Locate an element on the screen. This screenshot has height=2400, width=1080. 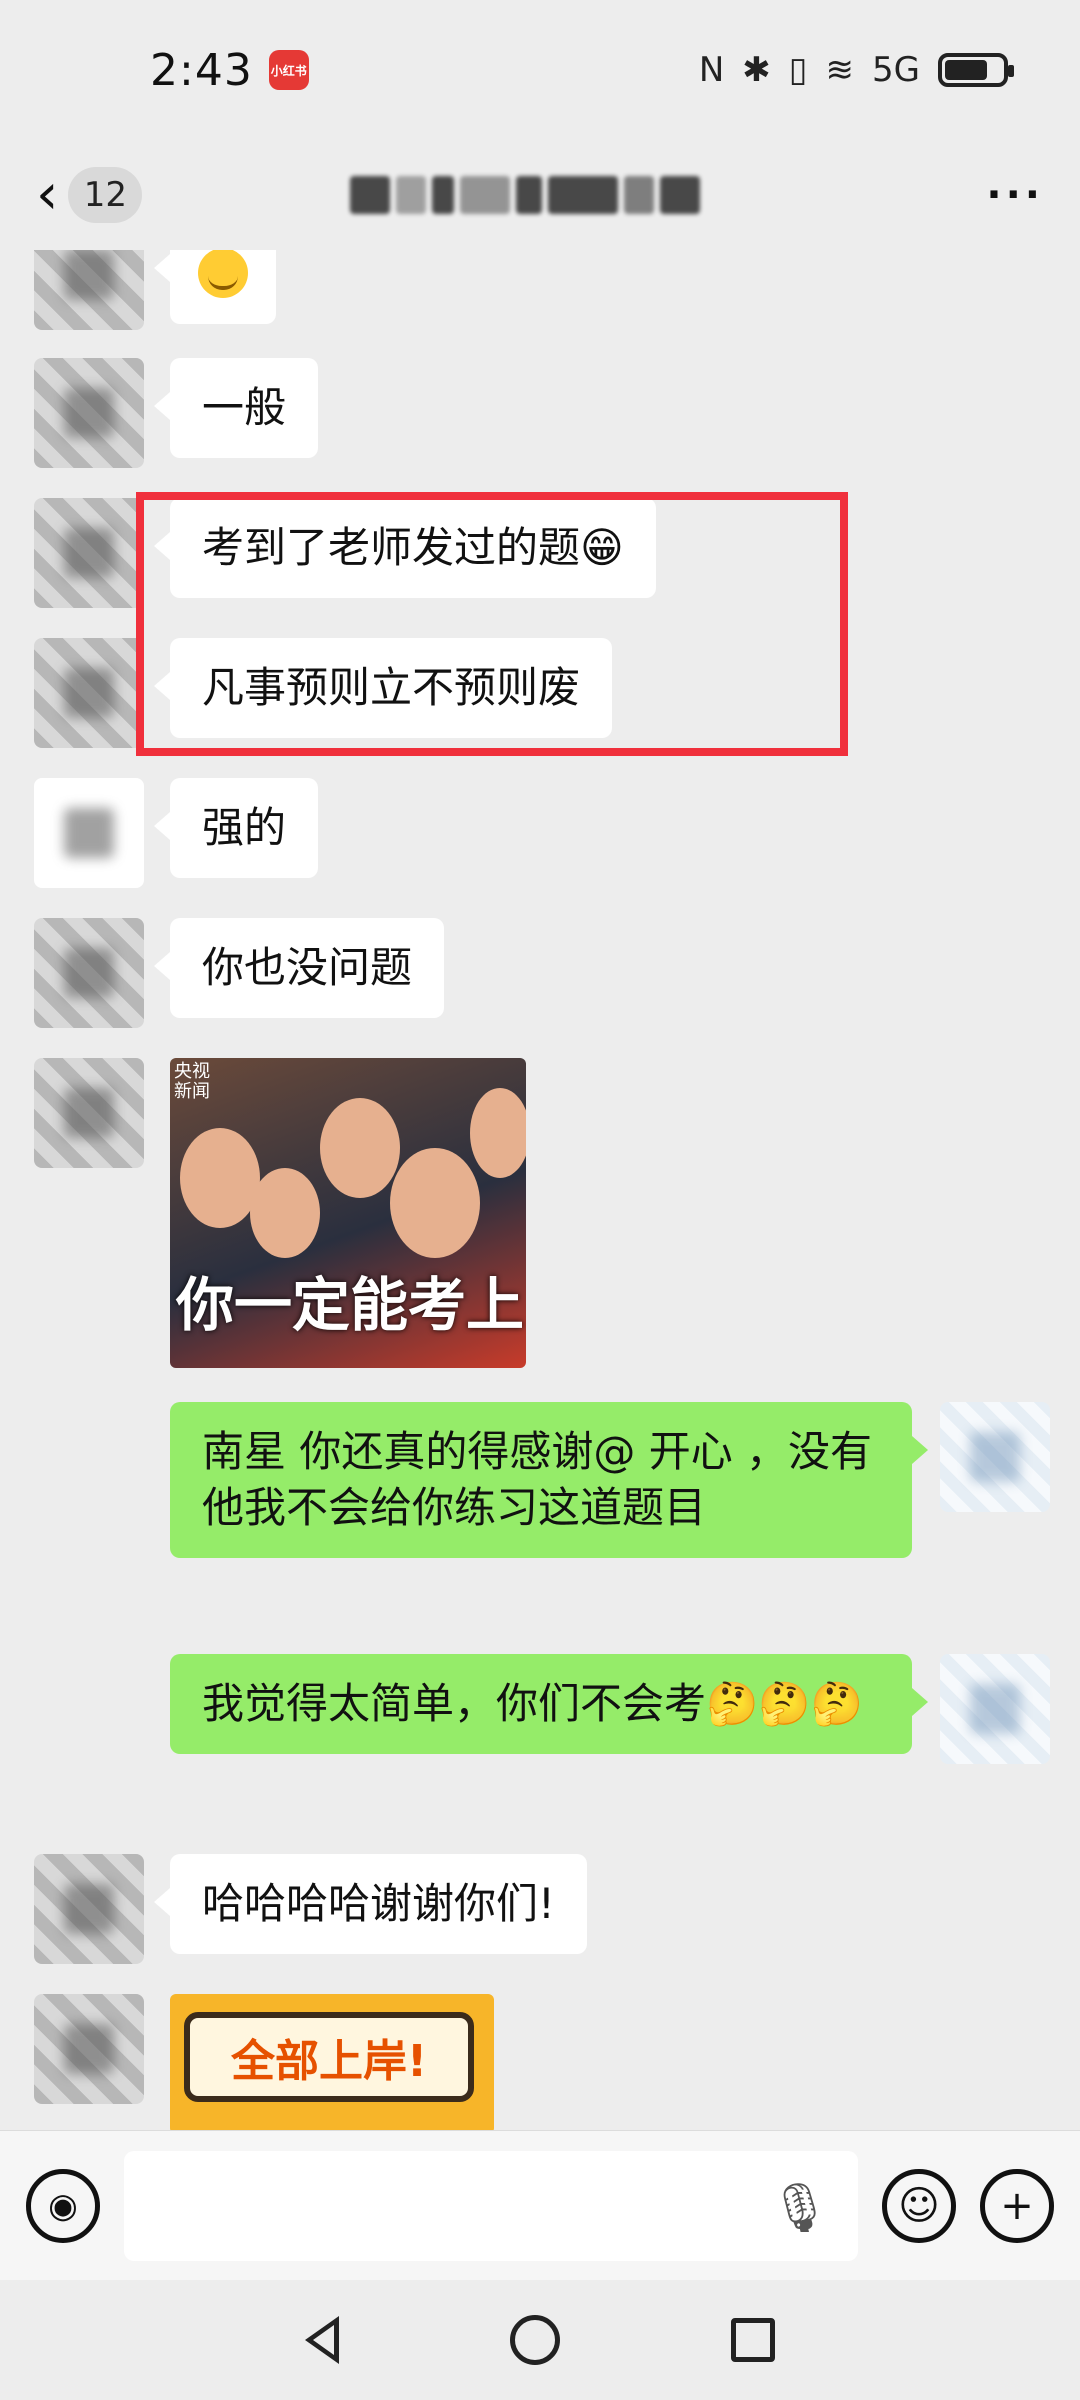
smiley-icon: ☺ is located at coordinates (919, 2205).